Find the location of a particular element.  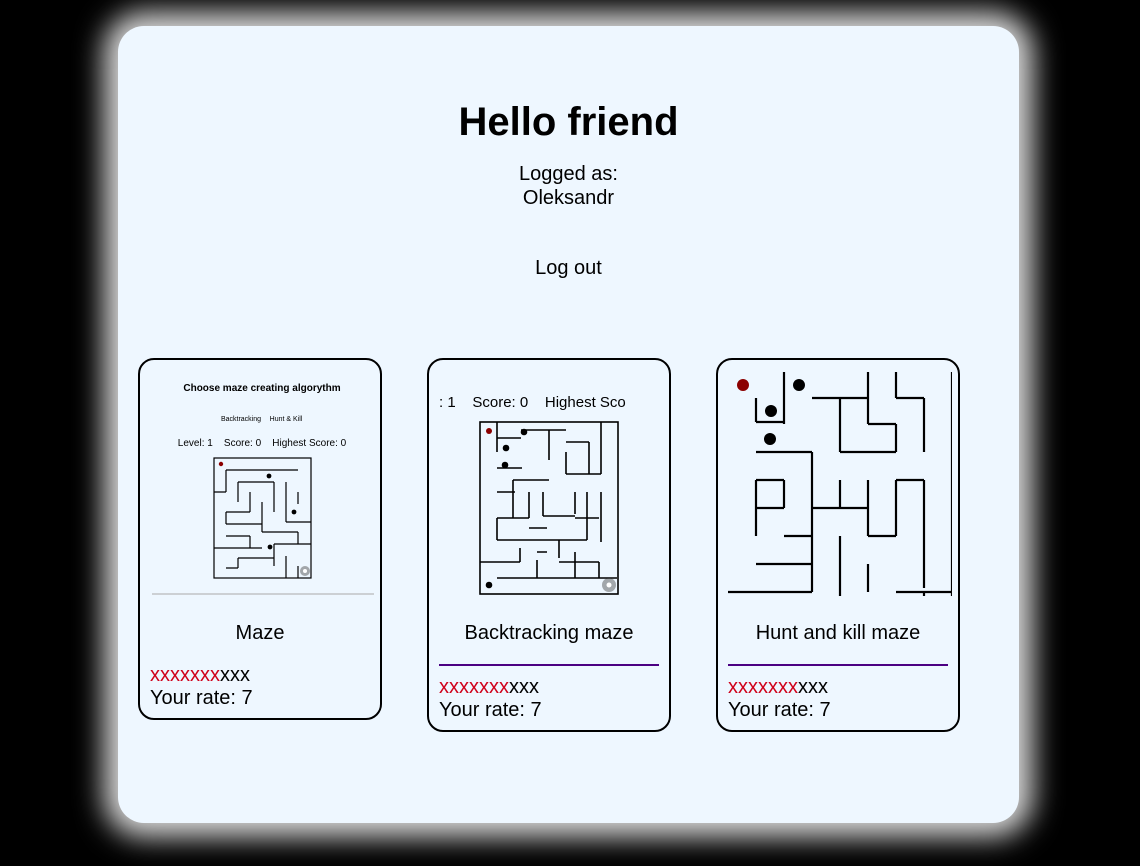

logout-button: Log out is located at coordinates (568, 268).